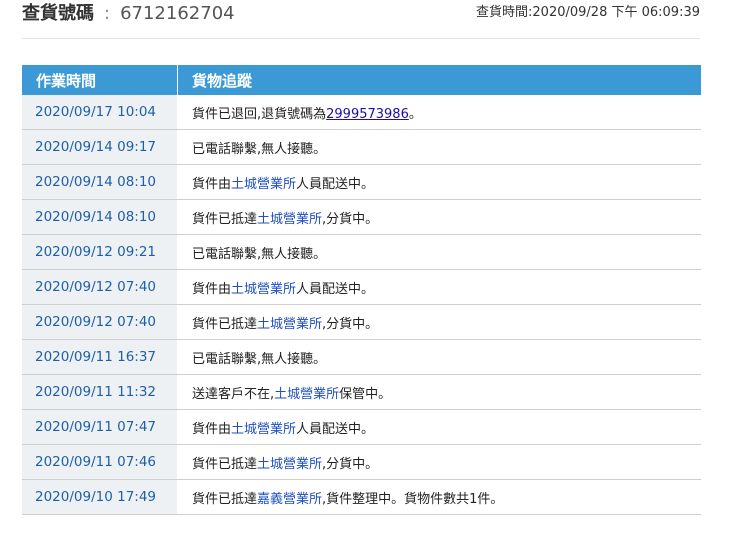 The width and height of the screenshot is (750, 535). I want to click on row-status: 貨件已退回,退貨號碼為2999573986。, so click(439, 112).